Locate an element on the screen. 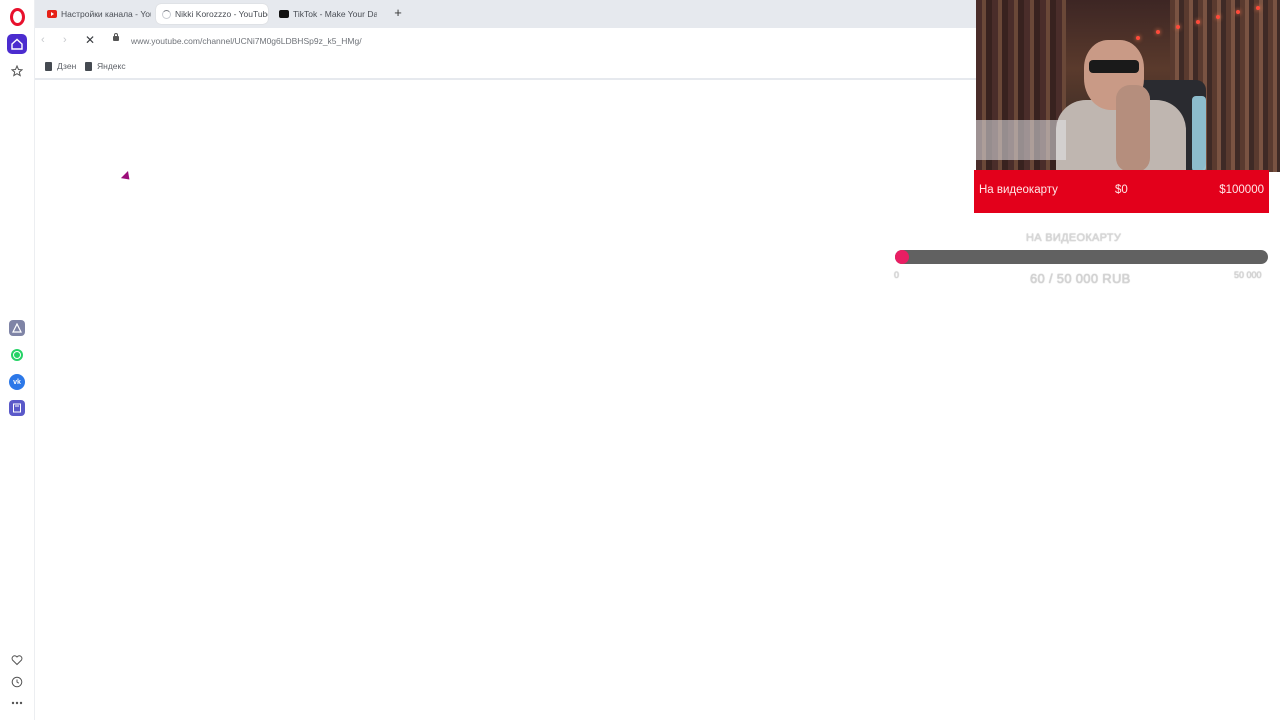 The width and height of the screenshot is (1280, 720). goal-max-label: 50 000 is located at coordinates (1248, 275).